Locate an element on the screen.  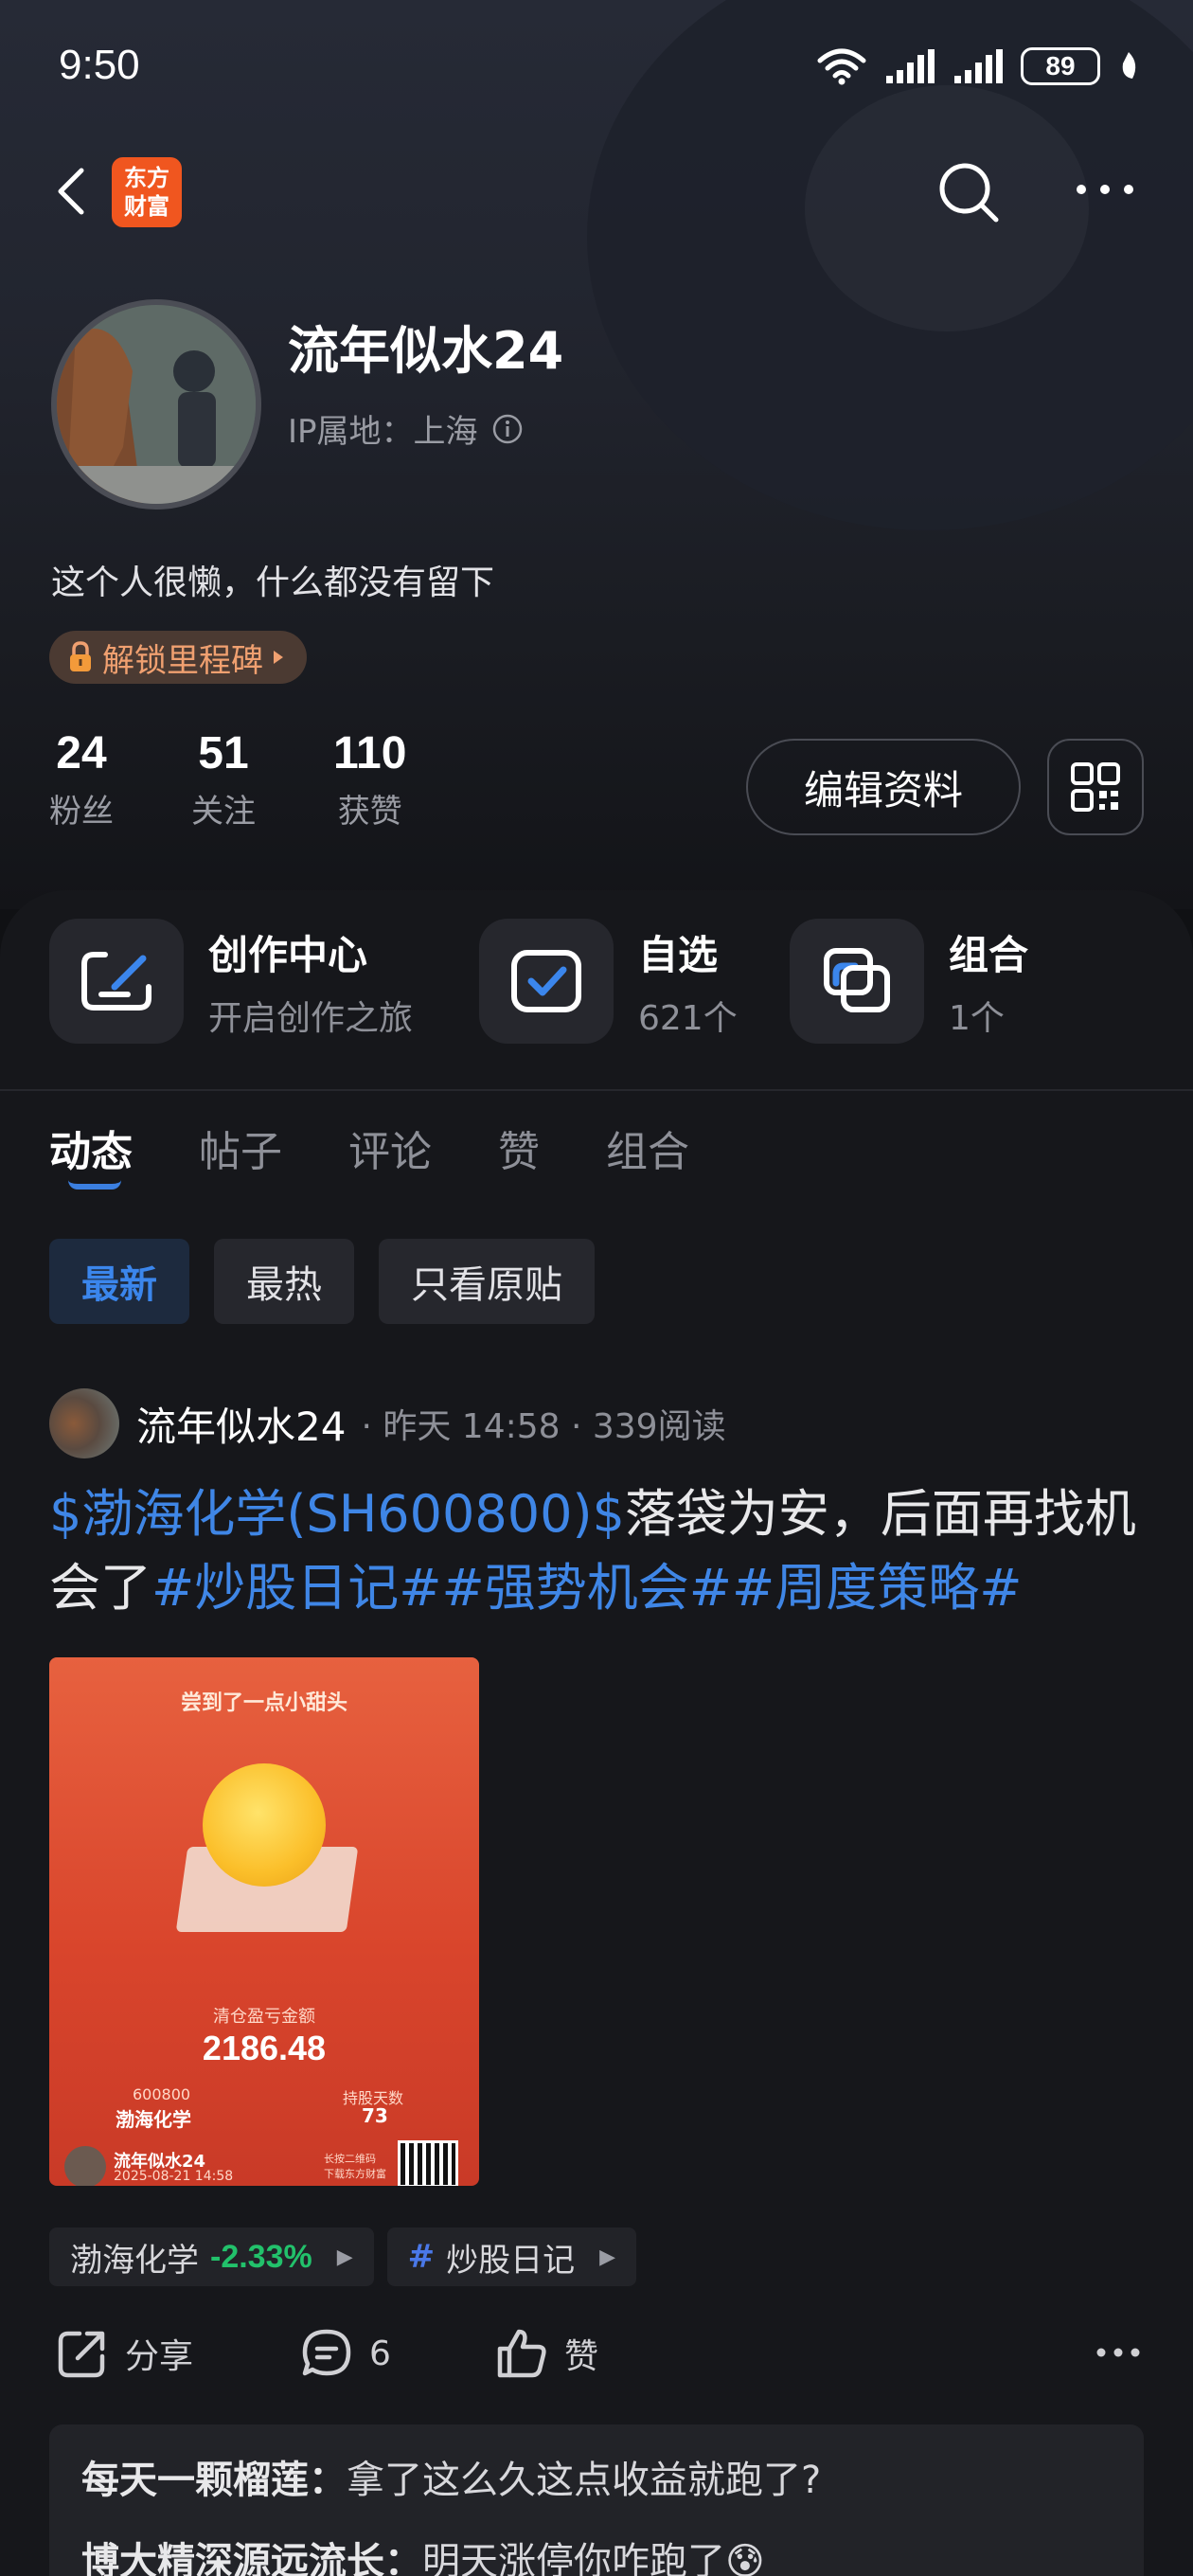
comment-preview: 每天一颗榴莲：拿了这么久这点收益就跑了? 博大精深源远流长：明天涨停你咋跑了😰 is located at coordinates (596, 2500).